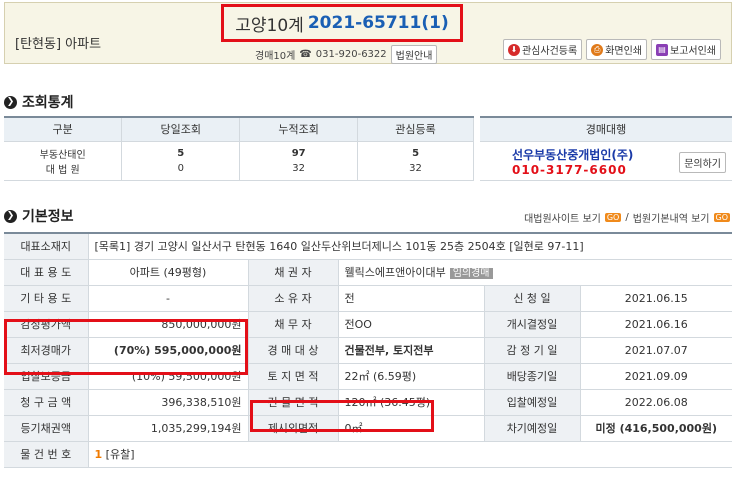 The height and width of the screenshot is (483, 736). What do you see at coordinates (606, 130) in the screenshot?
I see `agent-header: 경매대행` at bounding box center [606, 130].